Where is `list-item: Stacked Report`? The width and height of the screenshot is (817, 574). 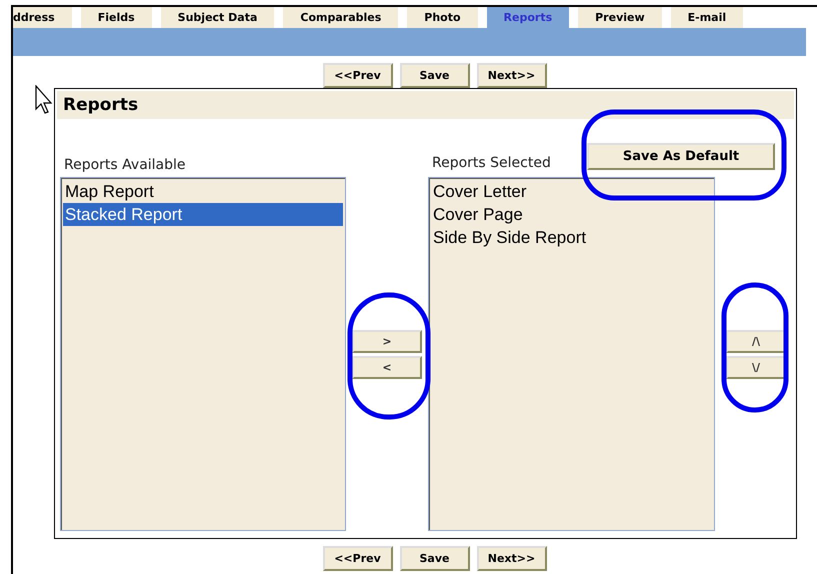
list-item: Stacked Report is located at coordinates (203, 214).